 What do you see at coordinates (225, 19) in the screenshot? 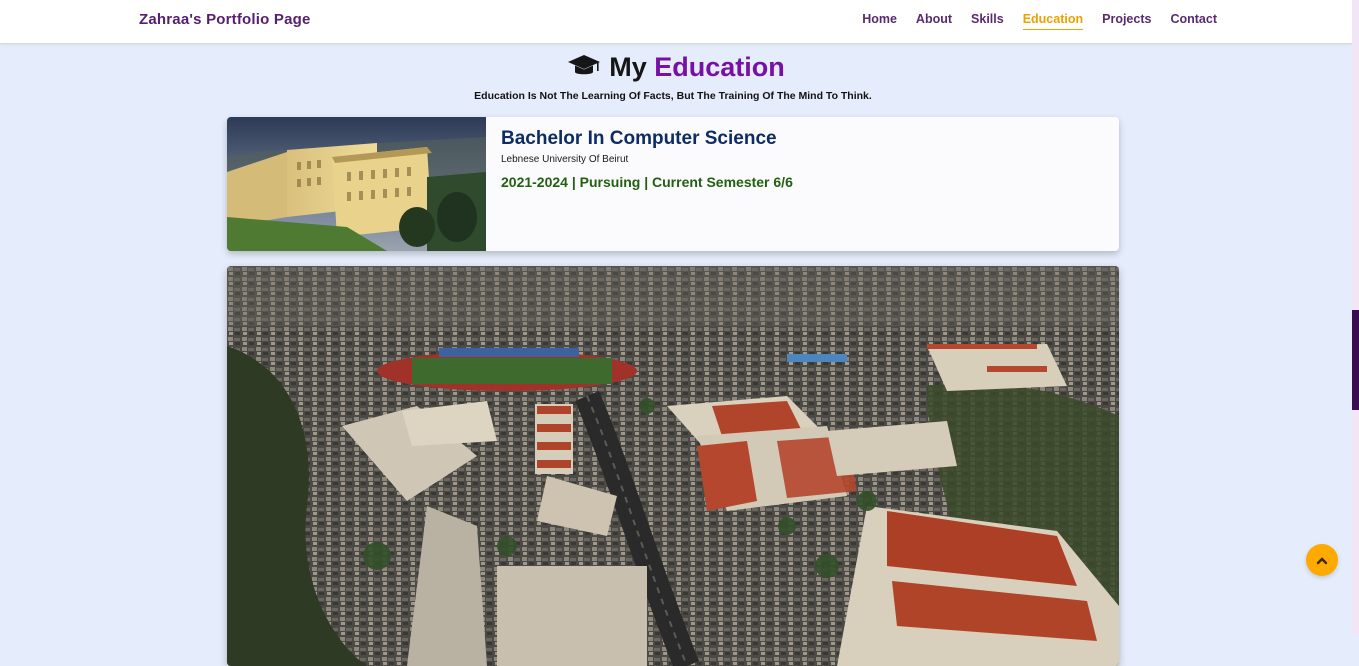
I see `brand-title: Zahraa's Portfolio Page` at bounding box center [225, 19].